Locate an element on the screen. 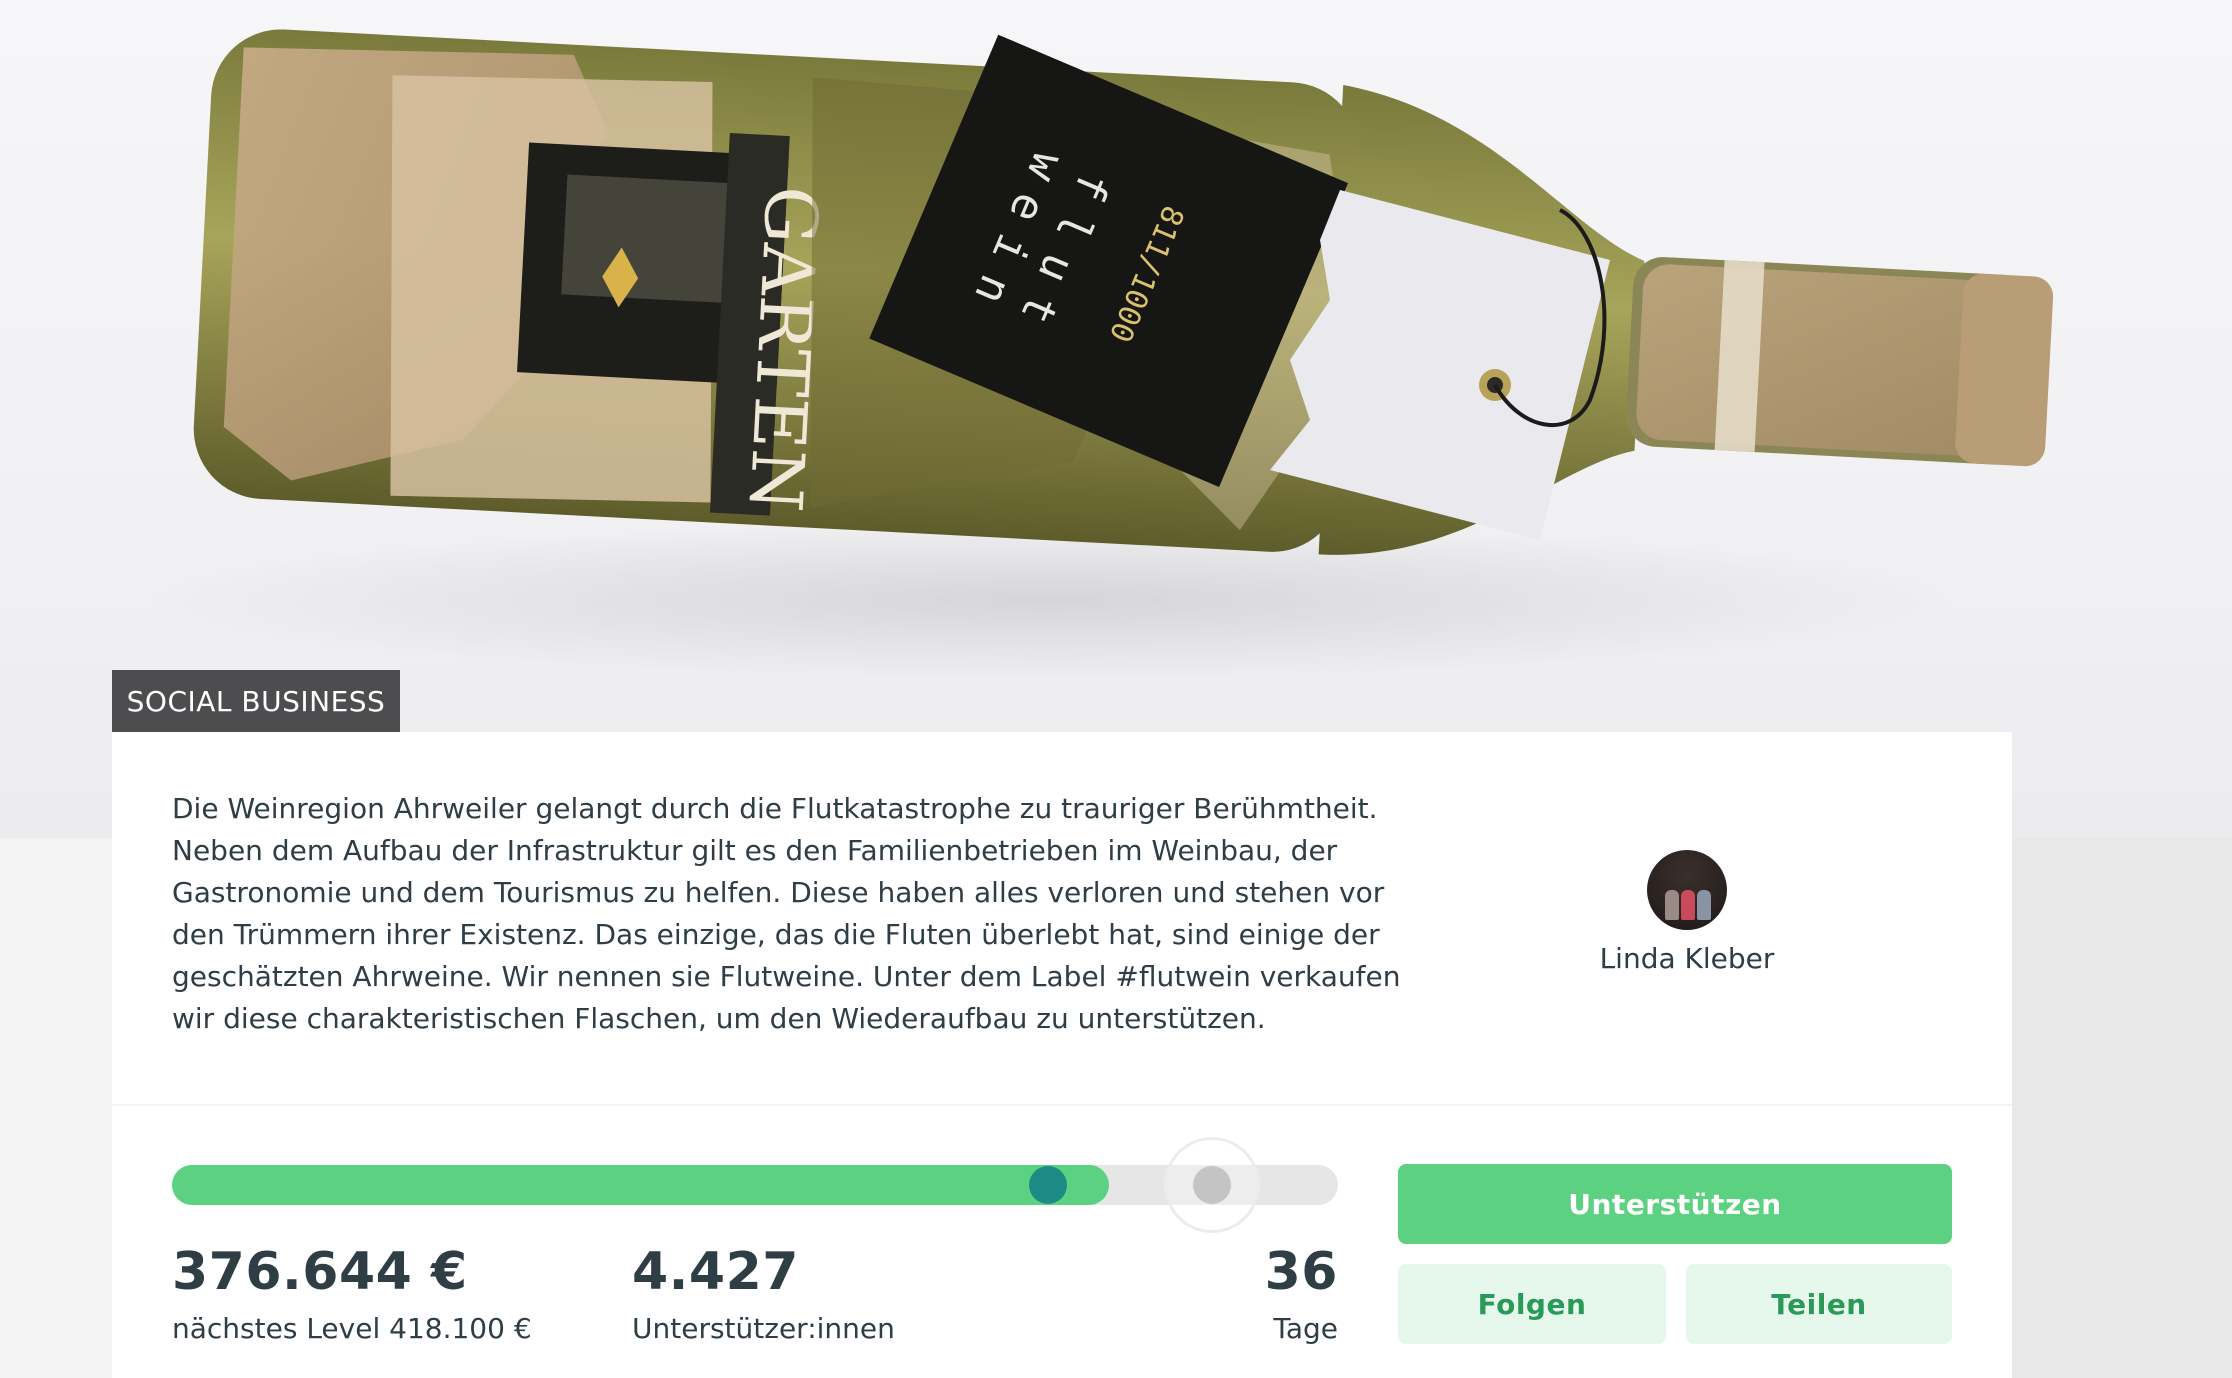  avatar is located at coordinates (1687, 890).